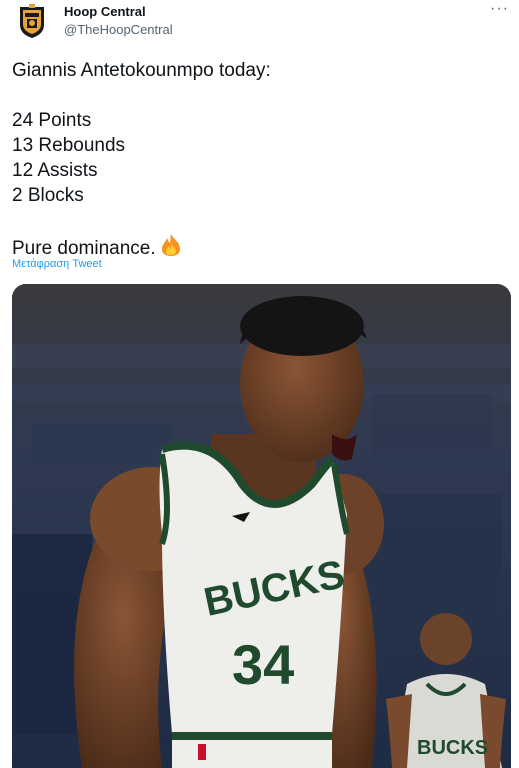  What do you see at coordinates (259, 247) in the screenshot?
I see `tweet-line-closing: Pure dominance.` at bounding box center [259, 247].